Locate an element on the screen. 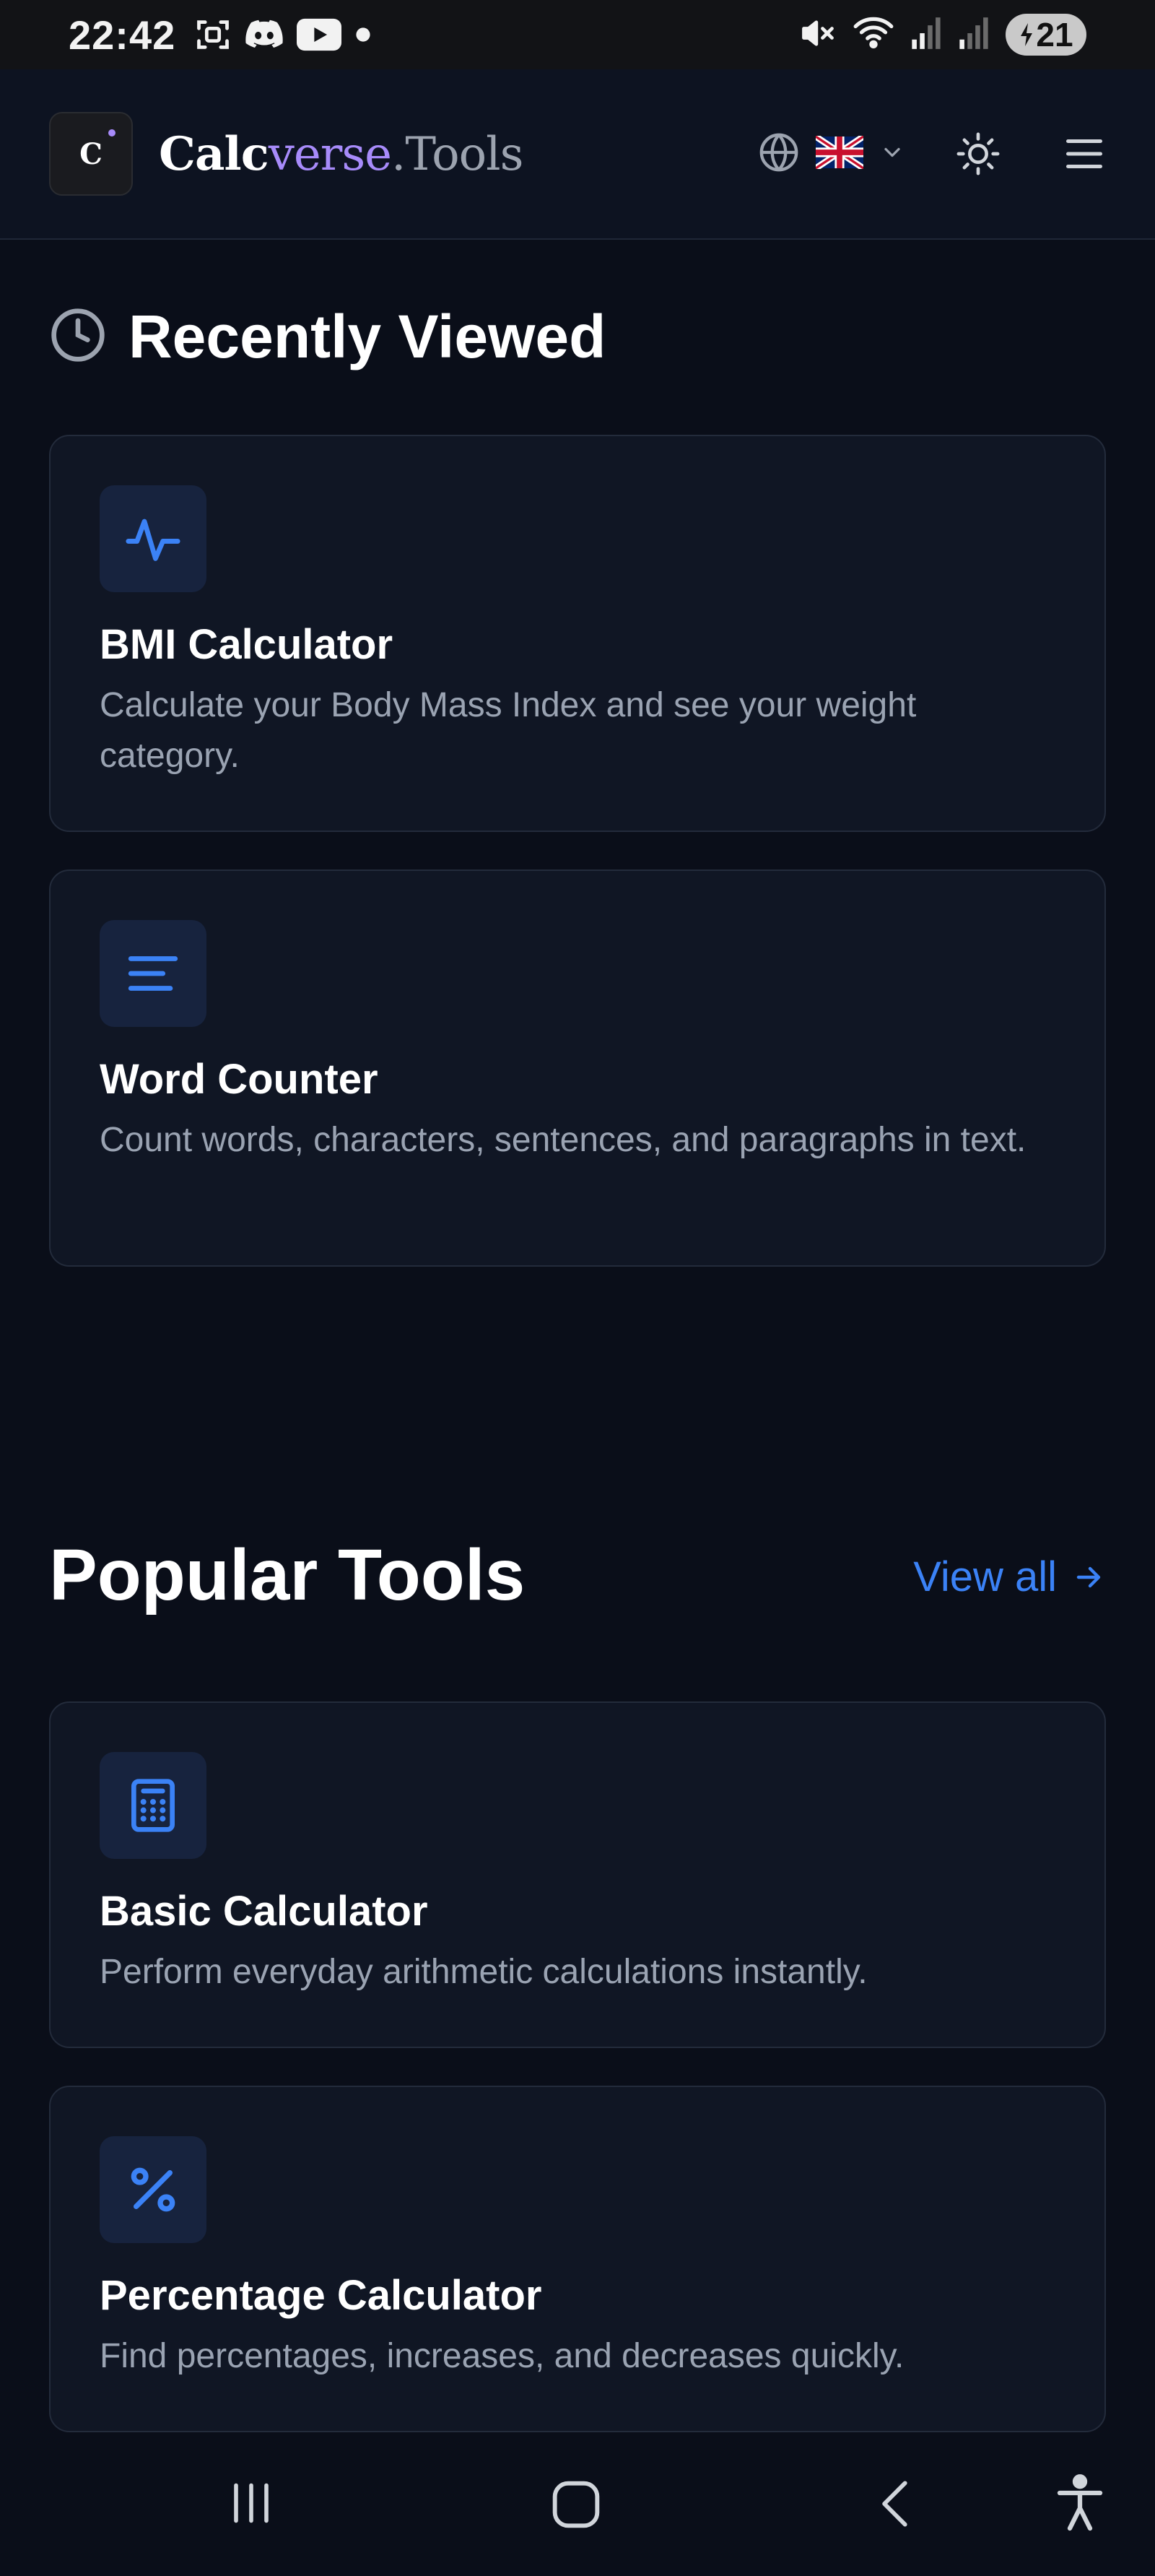 Image resolution: width=1155 pixels, height=2576 pixels. card-title: BMI Calculator is located at coordinates (247, 644).